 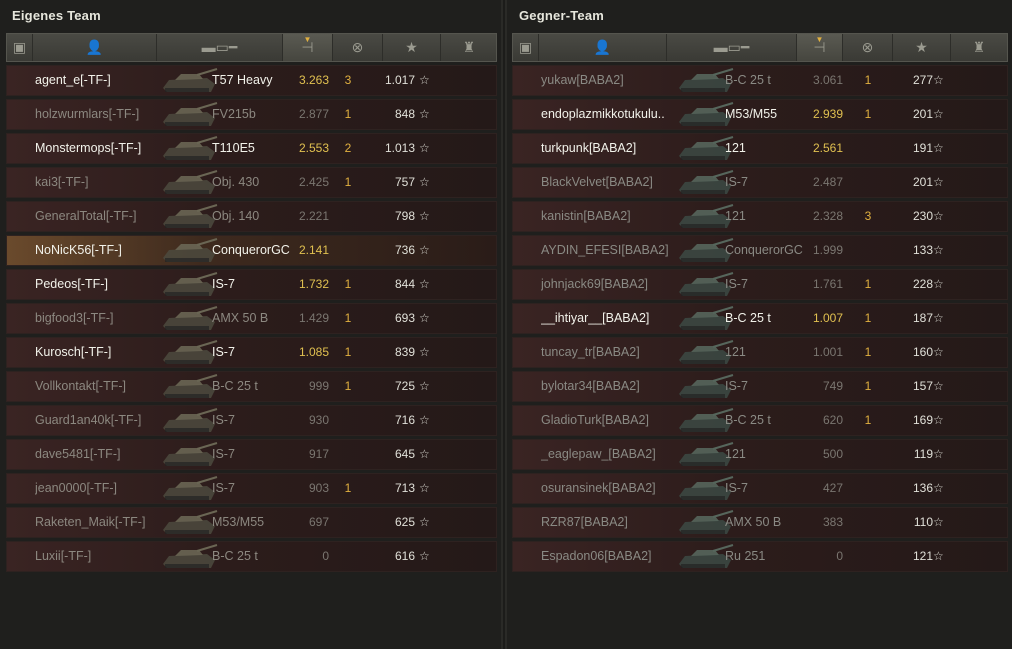 What do you see at coordinates (251, 420) in the screenshot?
I see `player-row: Guard1an40k[-TF-] IS-7 930 716 ☆` at bounding box center [251, 420].